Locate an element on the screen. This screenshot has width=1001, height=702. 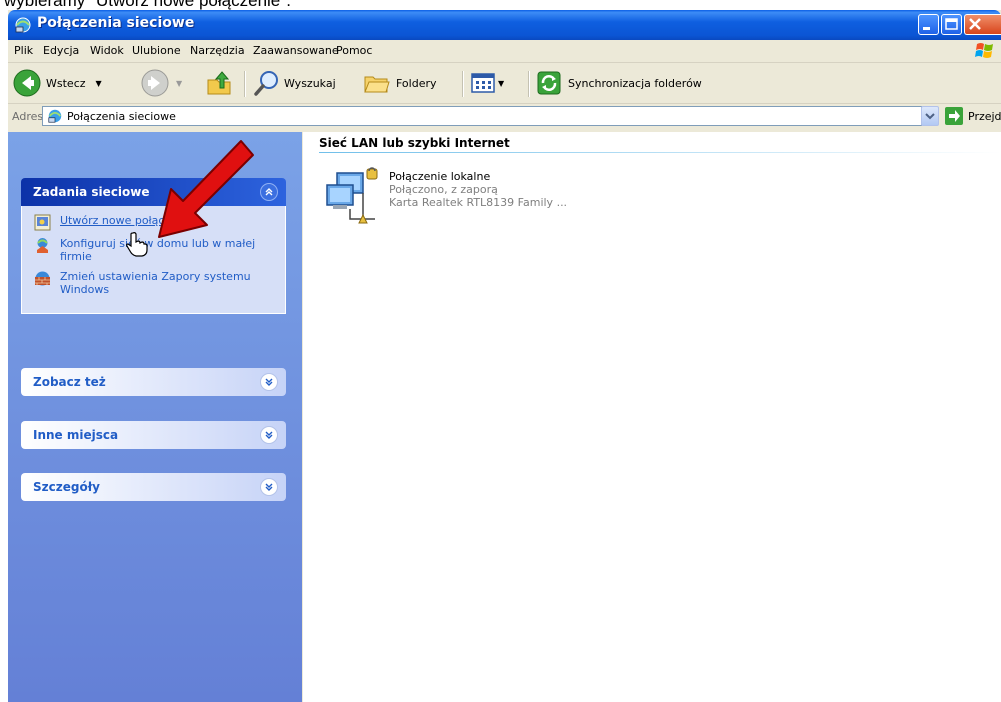
menu-edit: Edycja is located at coordinates (61, 50).